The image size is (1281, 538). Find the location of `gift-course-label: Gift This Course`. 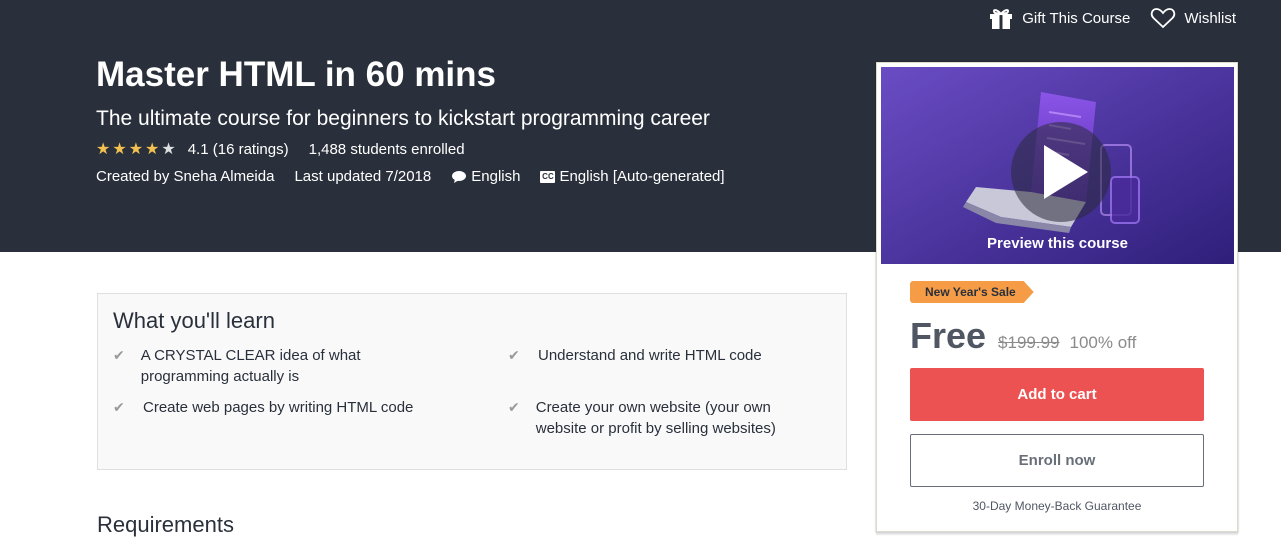

gift-course-label: Gift This Course is located at coordinates (1076, 18).